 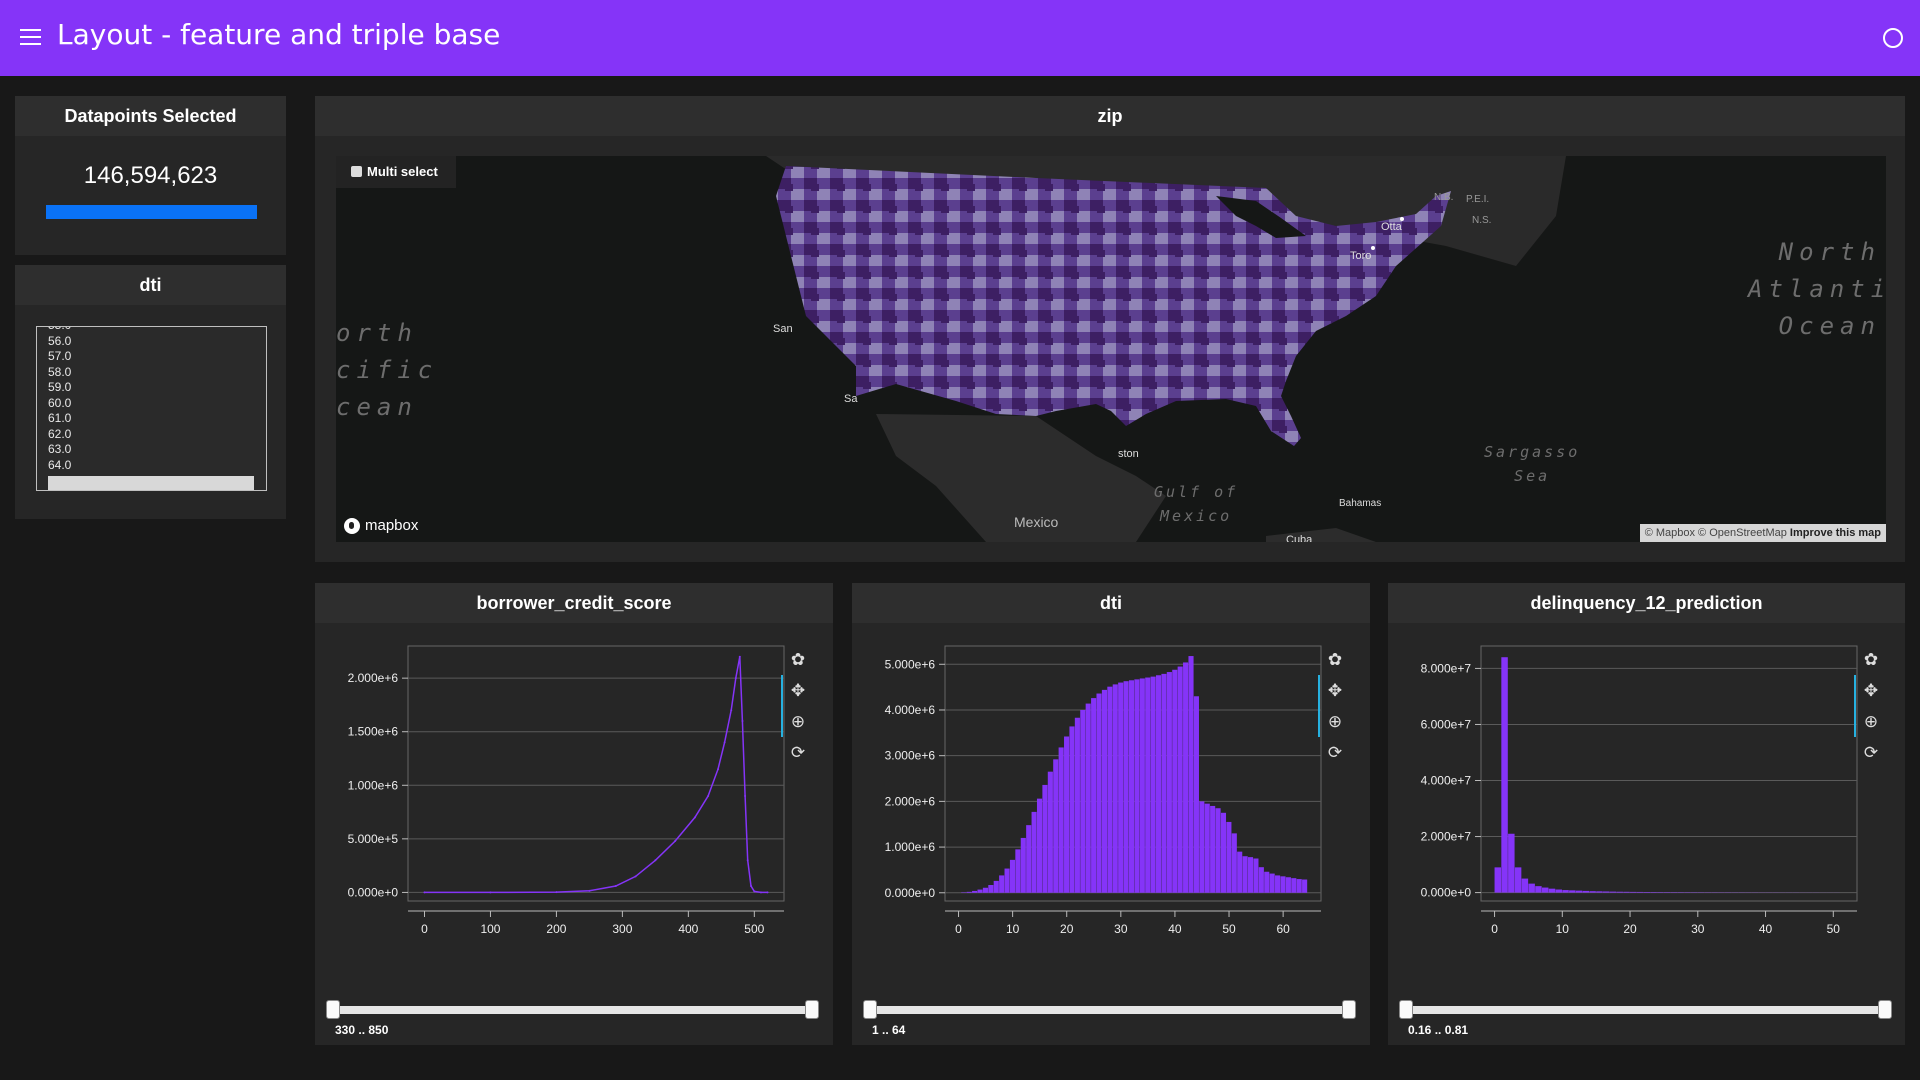 I want to click on datapoints-card: Datapoints Selected 146,594,623, so click(x=150, y=175).